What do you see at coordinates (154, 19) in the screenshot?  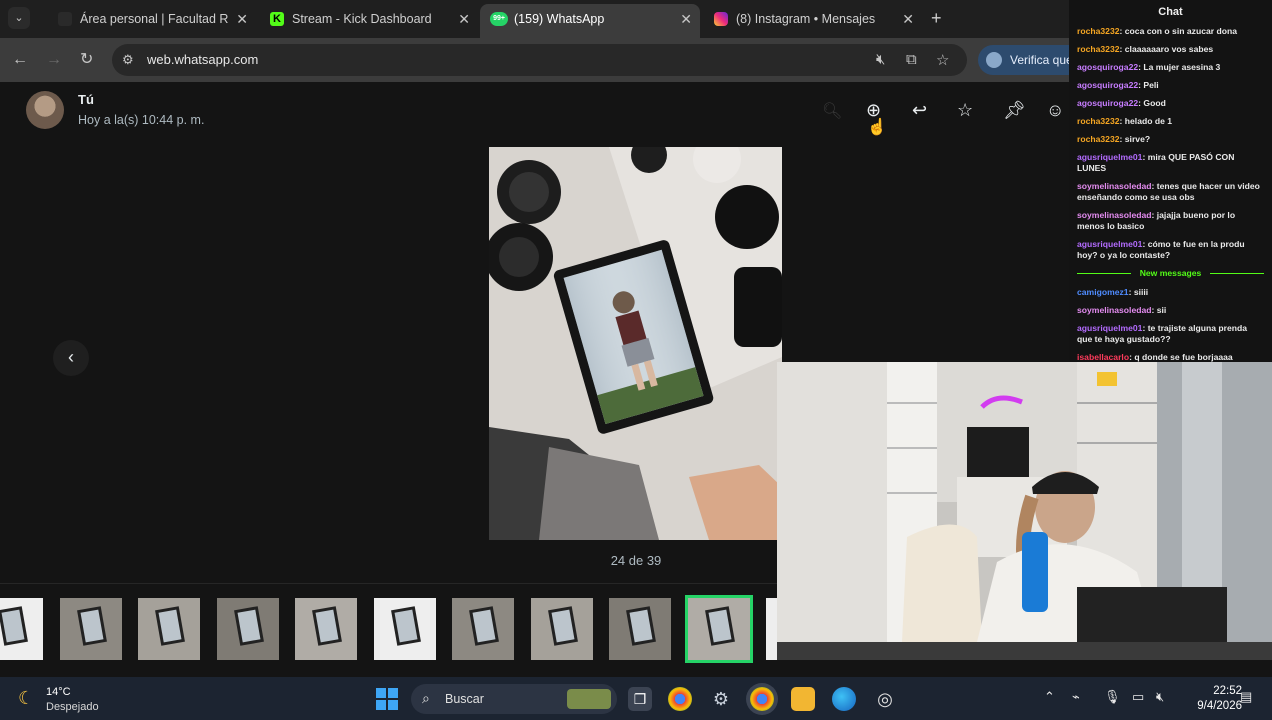 I see `tab-label: Área personal | Facultad Regional` at bounding box center [154, 19].